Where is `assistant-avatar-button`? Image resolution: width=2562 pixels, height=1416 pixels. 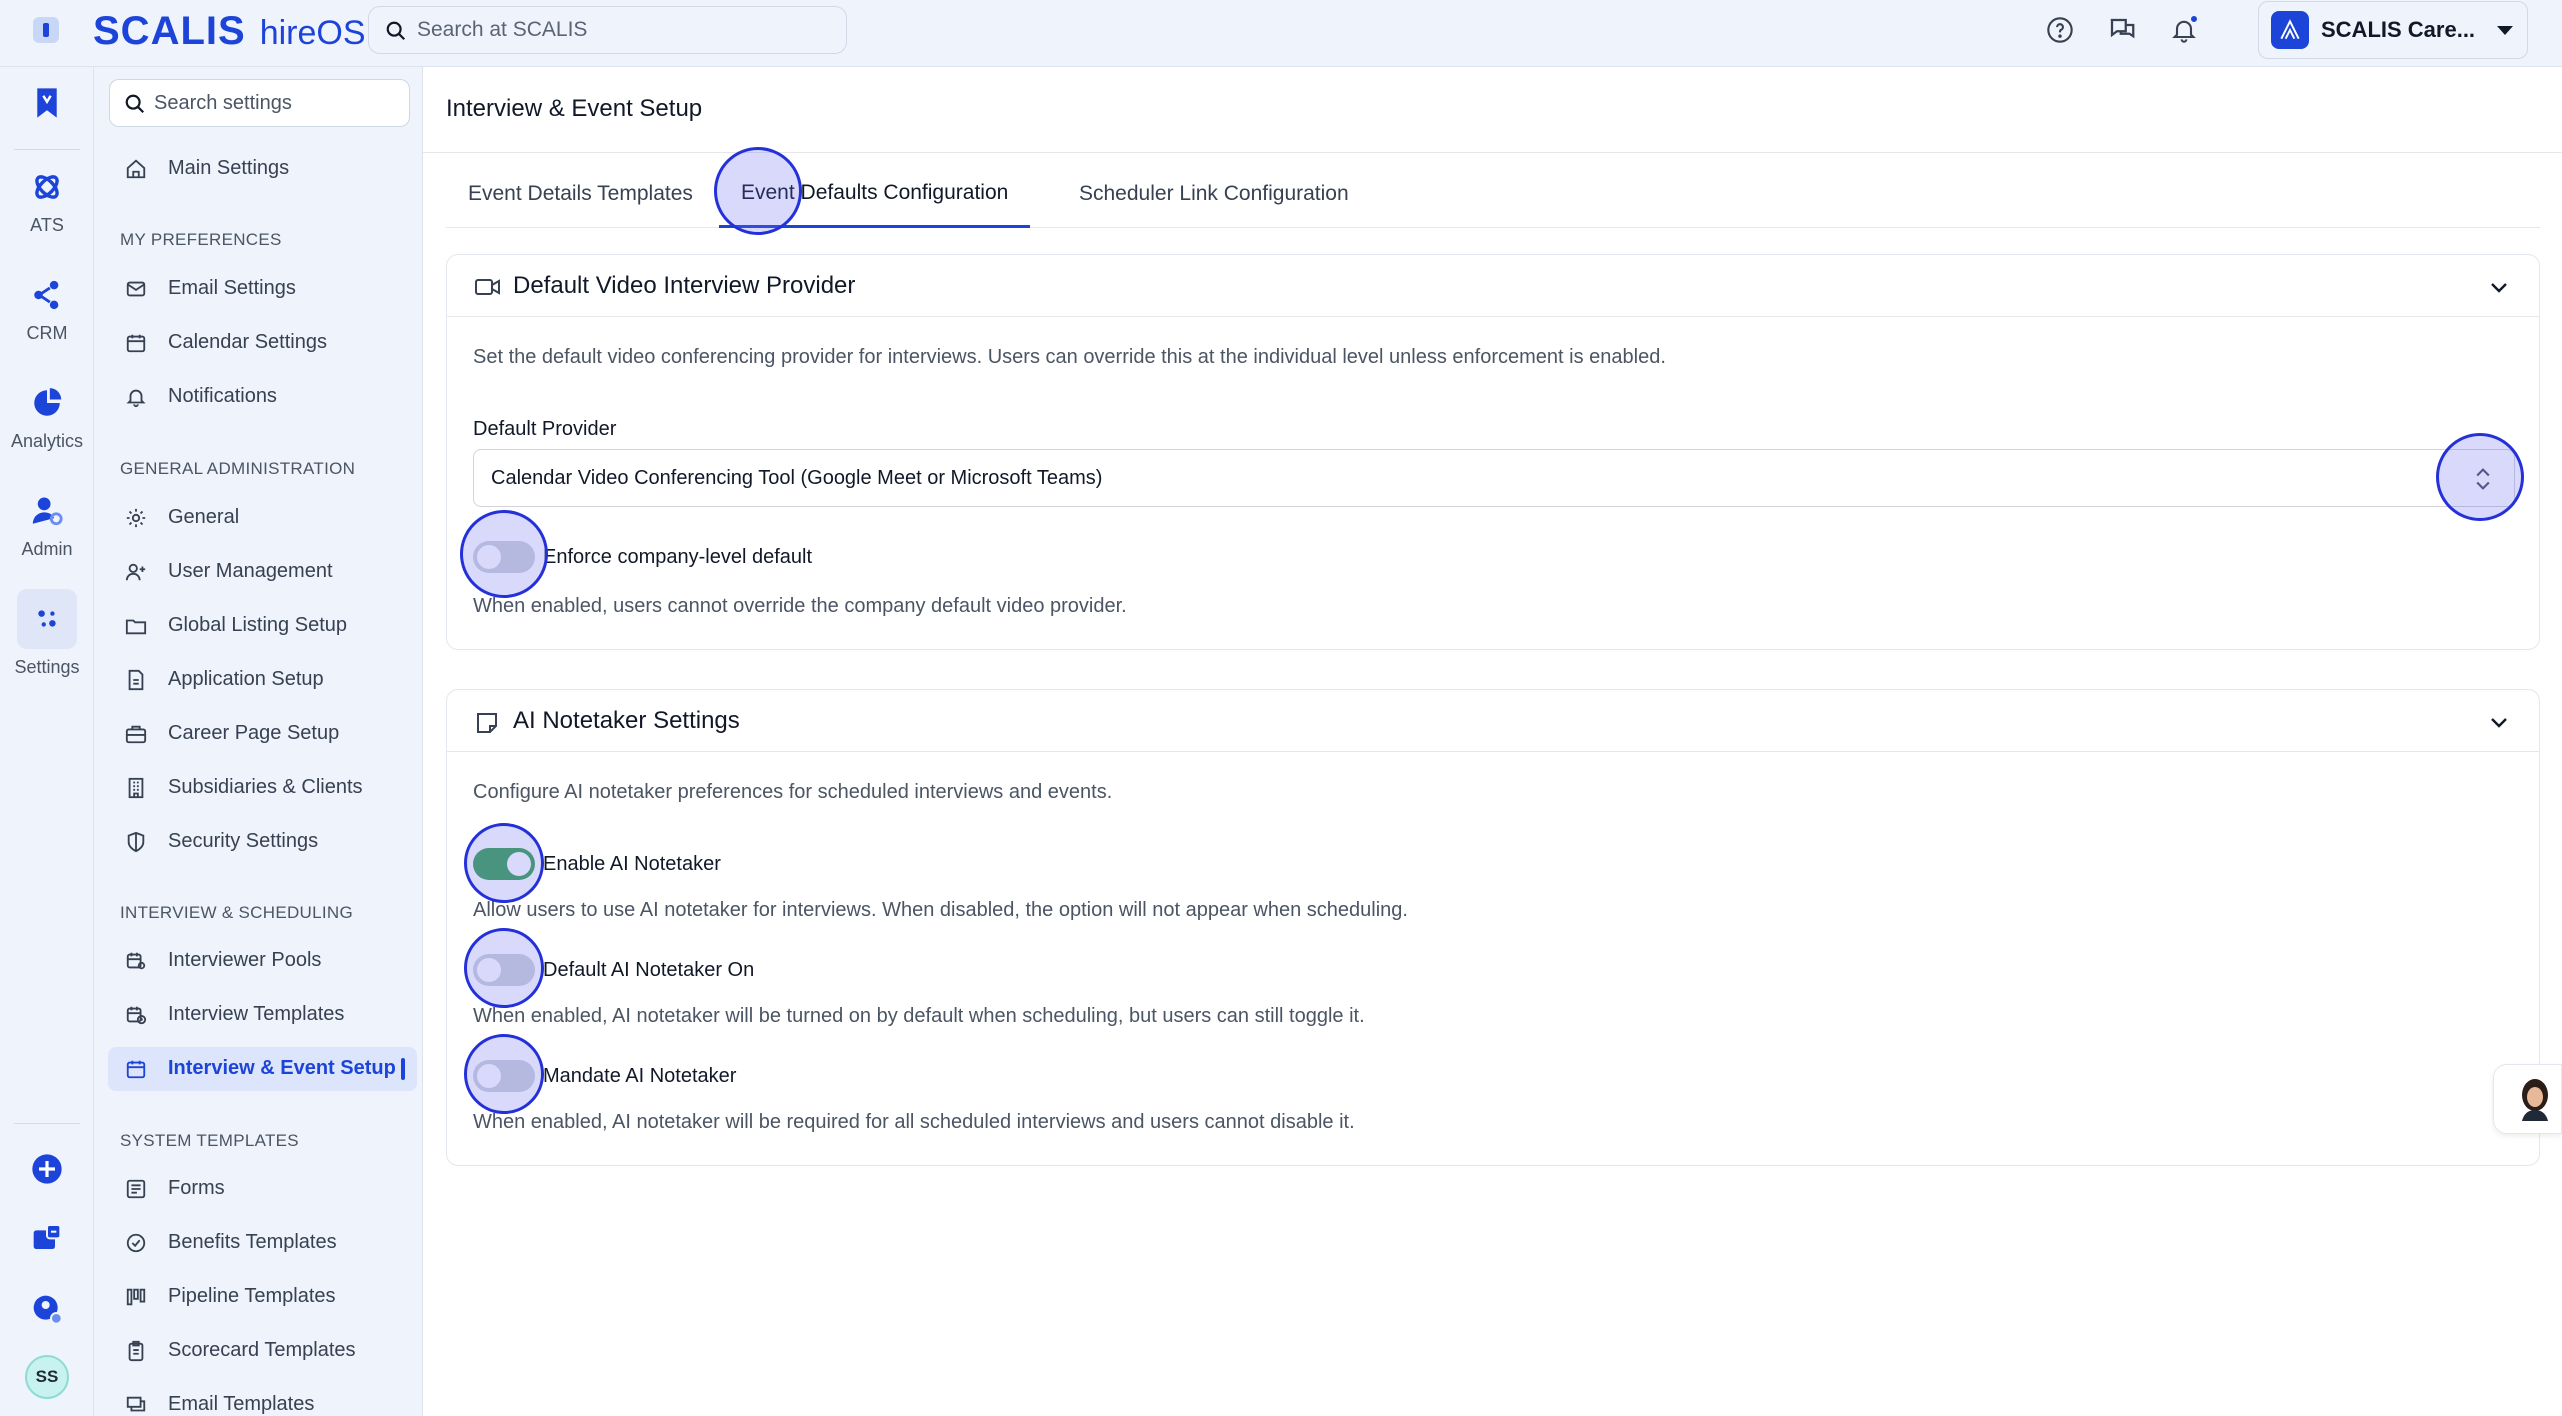 assistant-avatar-button is located at coordinates (2527, 1099).